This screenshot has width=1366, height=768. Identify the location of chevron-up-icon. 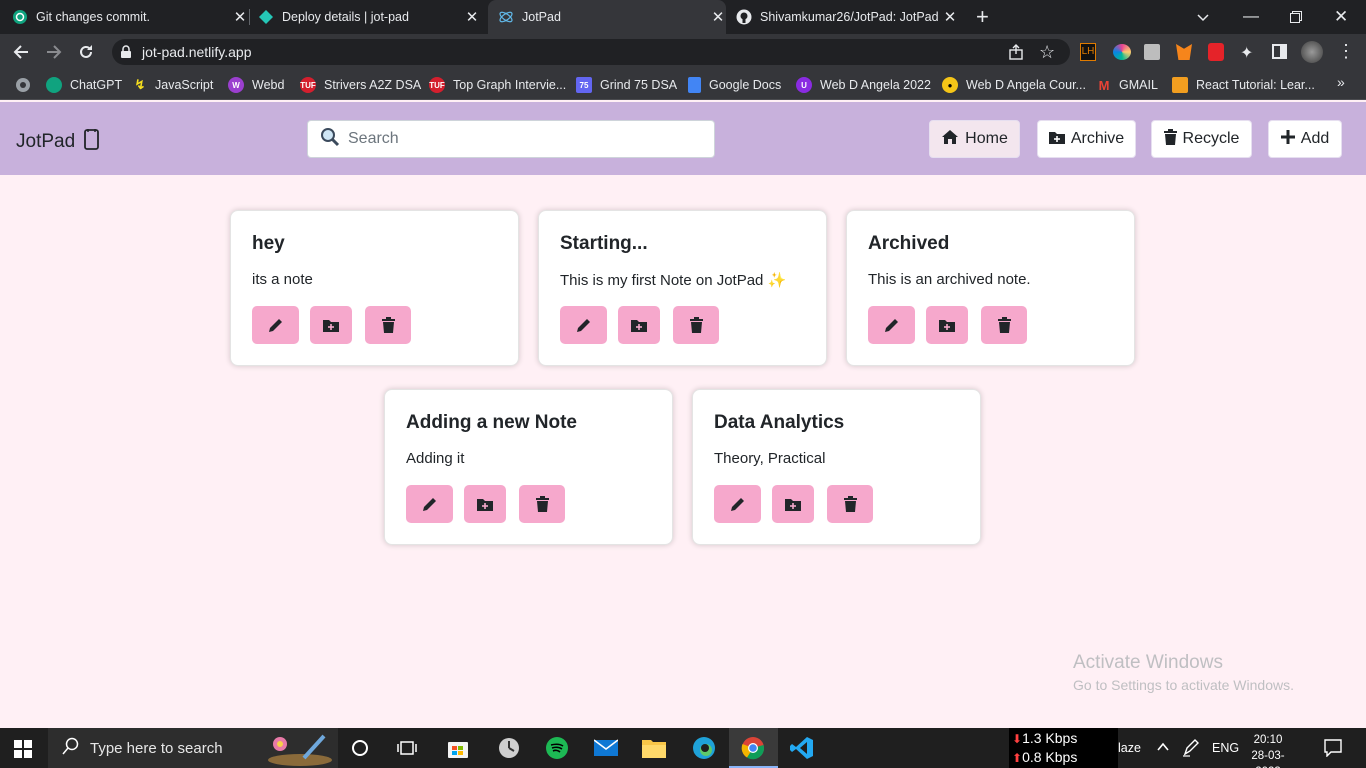
(1163, 749).